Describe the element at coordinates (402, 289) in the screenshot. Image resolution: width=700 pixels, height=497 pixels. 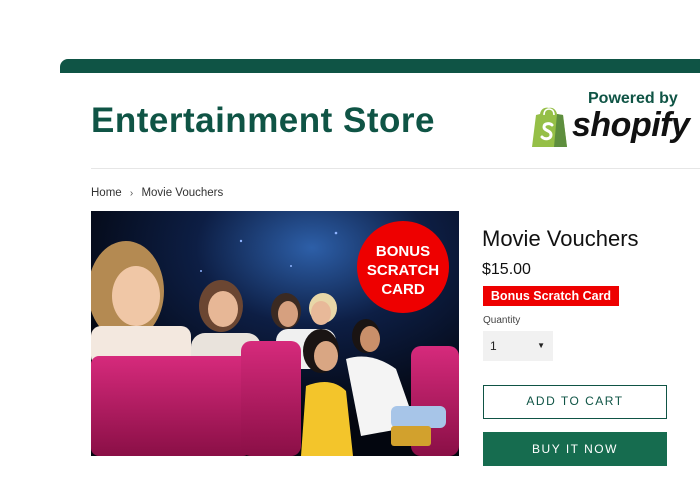
I see `image-badge-line-3: CARD` at that location.